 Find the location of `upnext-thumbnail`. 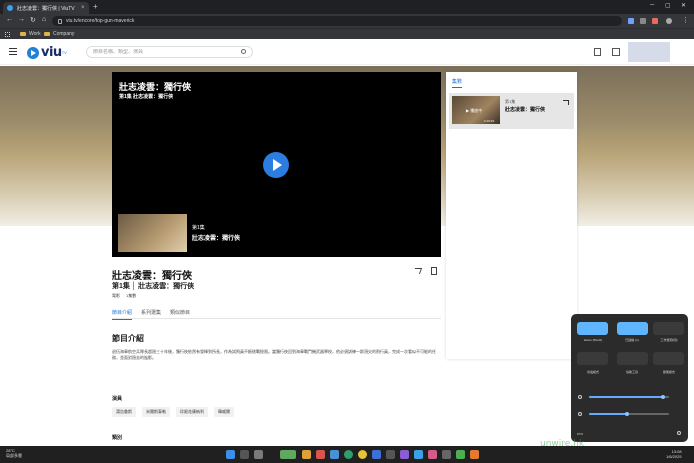

upnext-thumbnail is located at coordinates (152, 233).